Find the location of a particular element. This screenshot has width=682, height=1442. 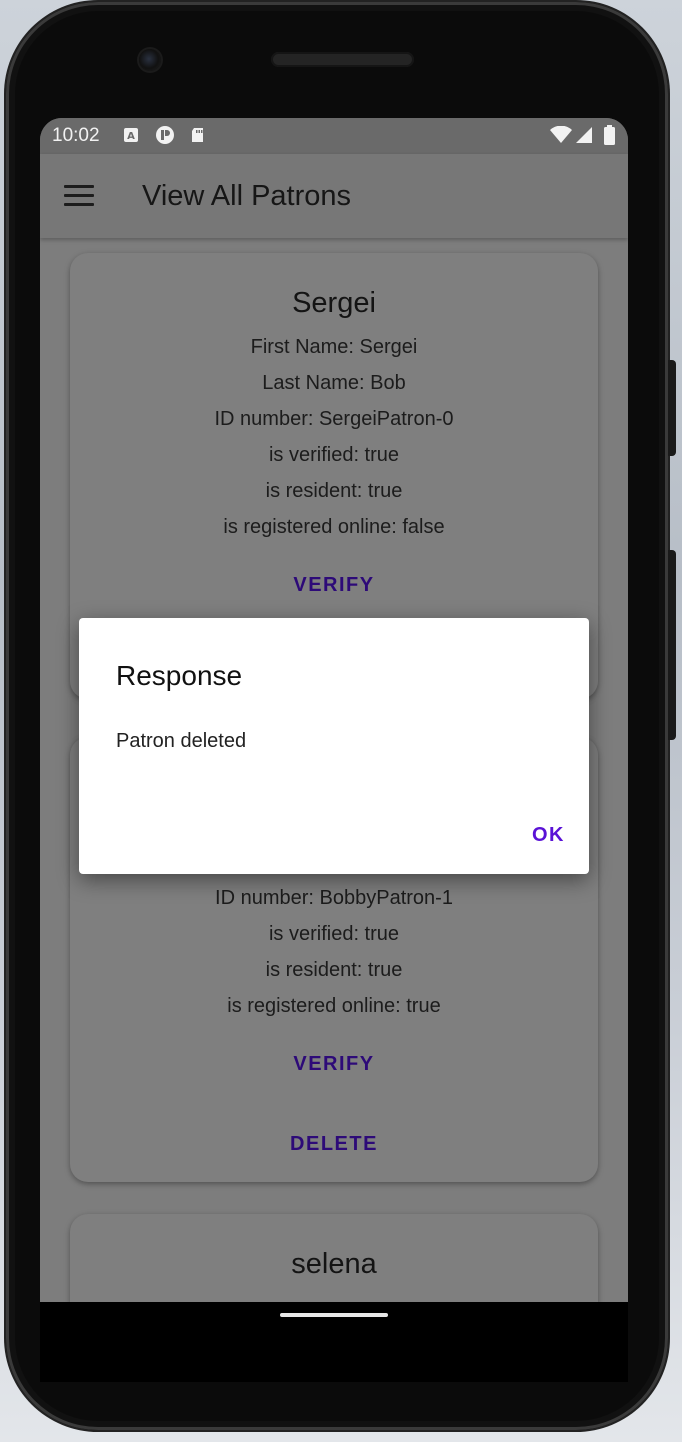

home-gesture-handle is located at coordinates (334, 1315).